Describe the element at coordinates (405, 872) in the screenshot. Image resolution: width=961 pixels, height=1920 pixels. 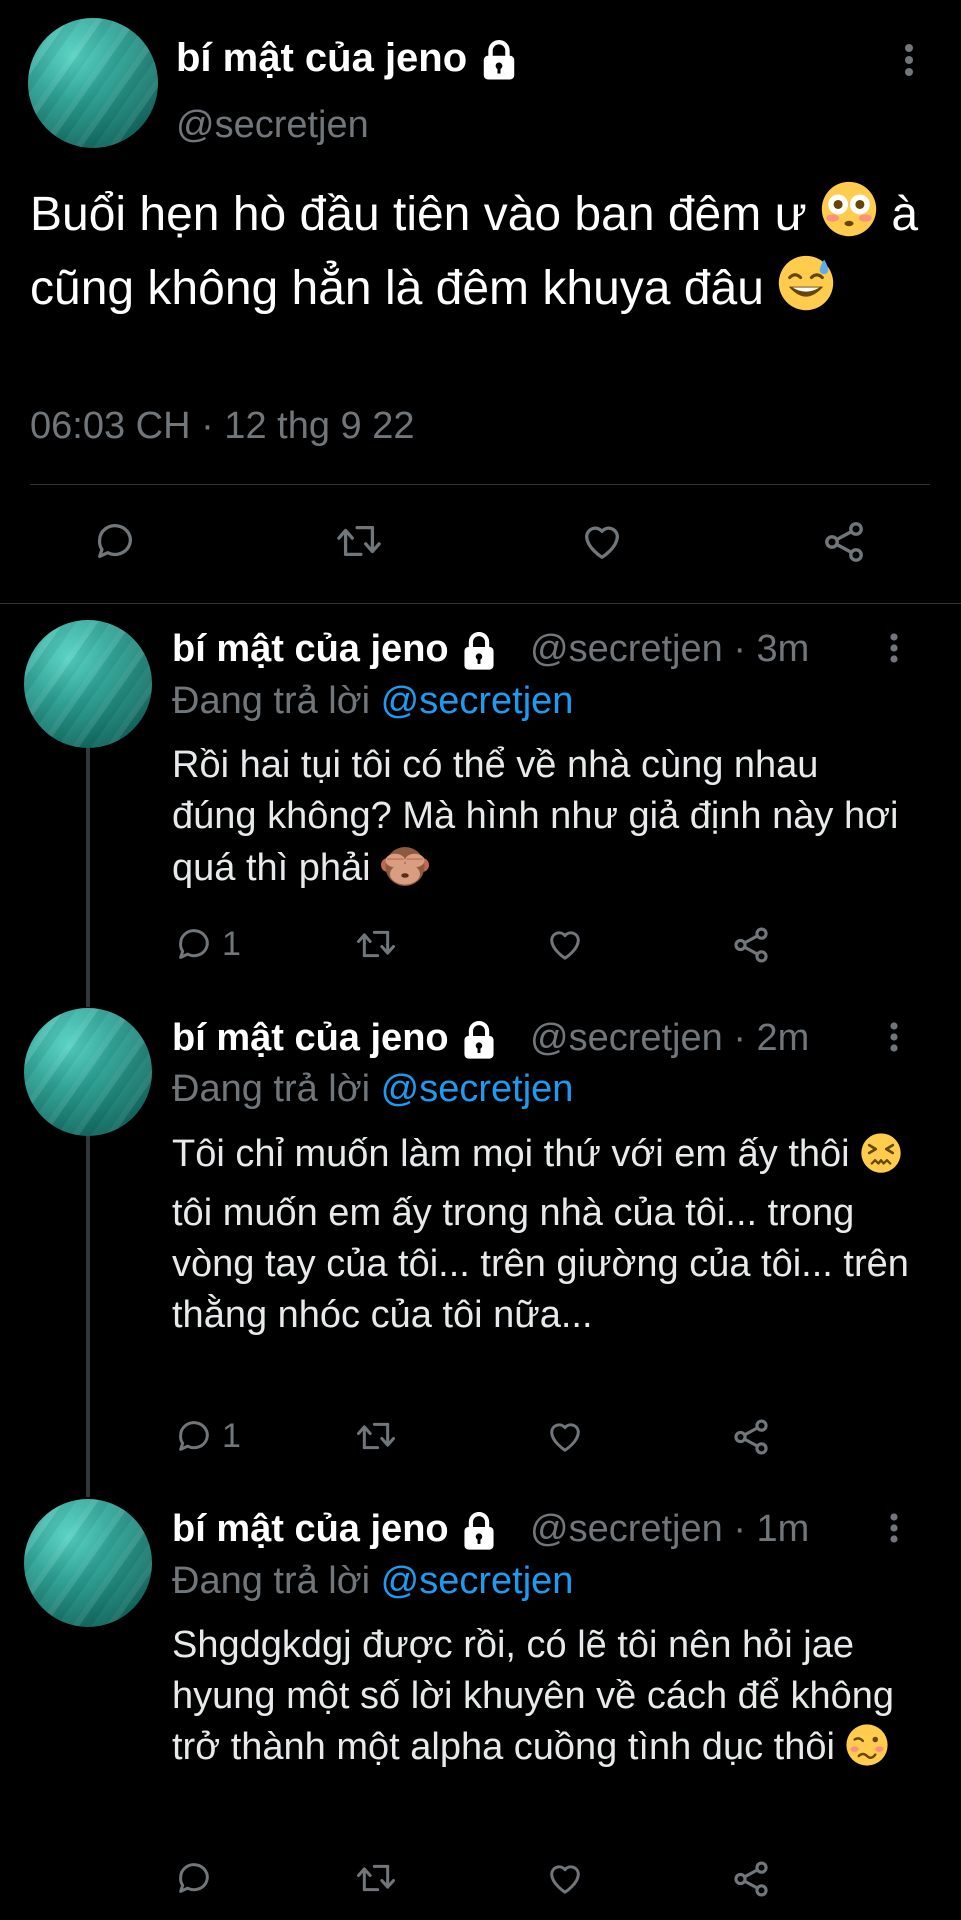
I see `see-no-evil-monkey-icon` at that location.